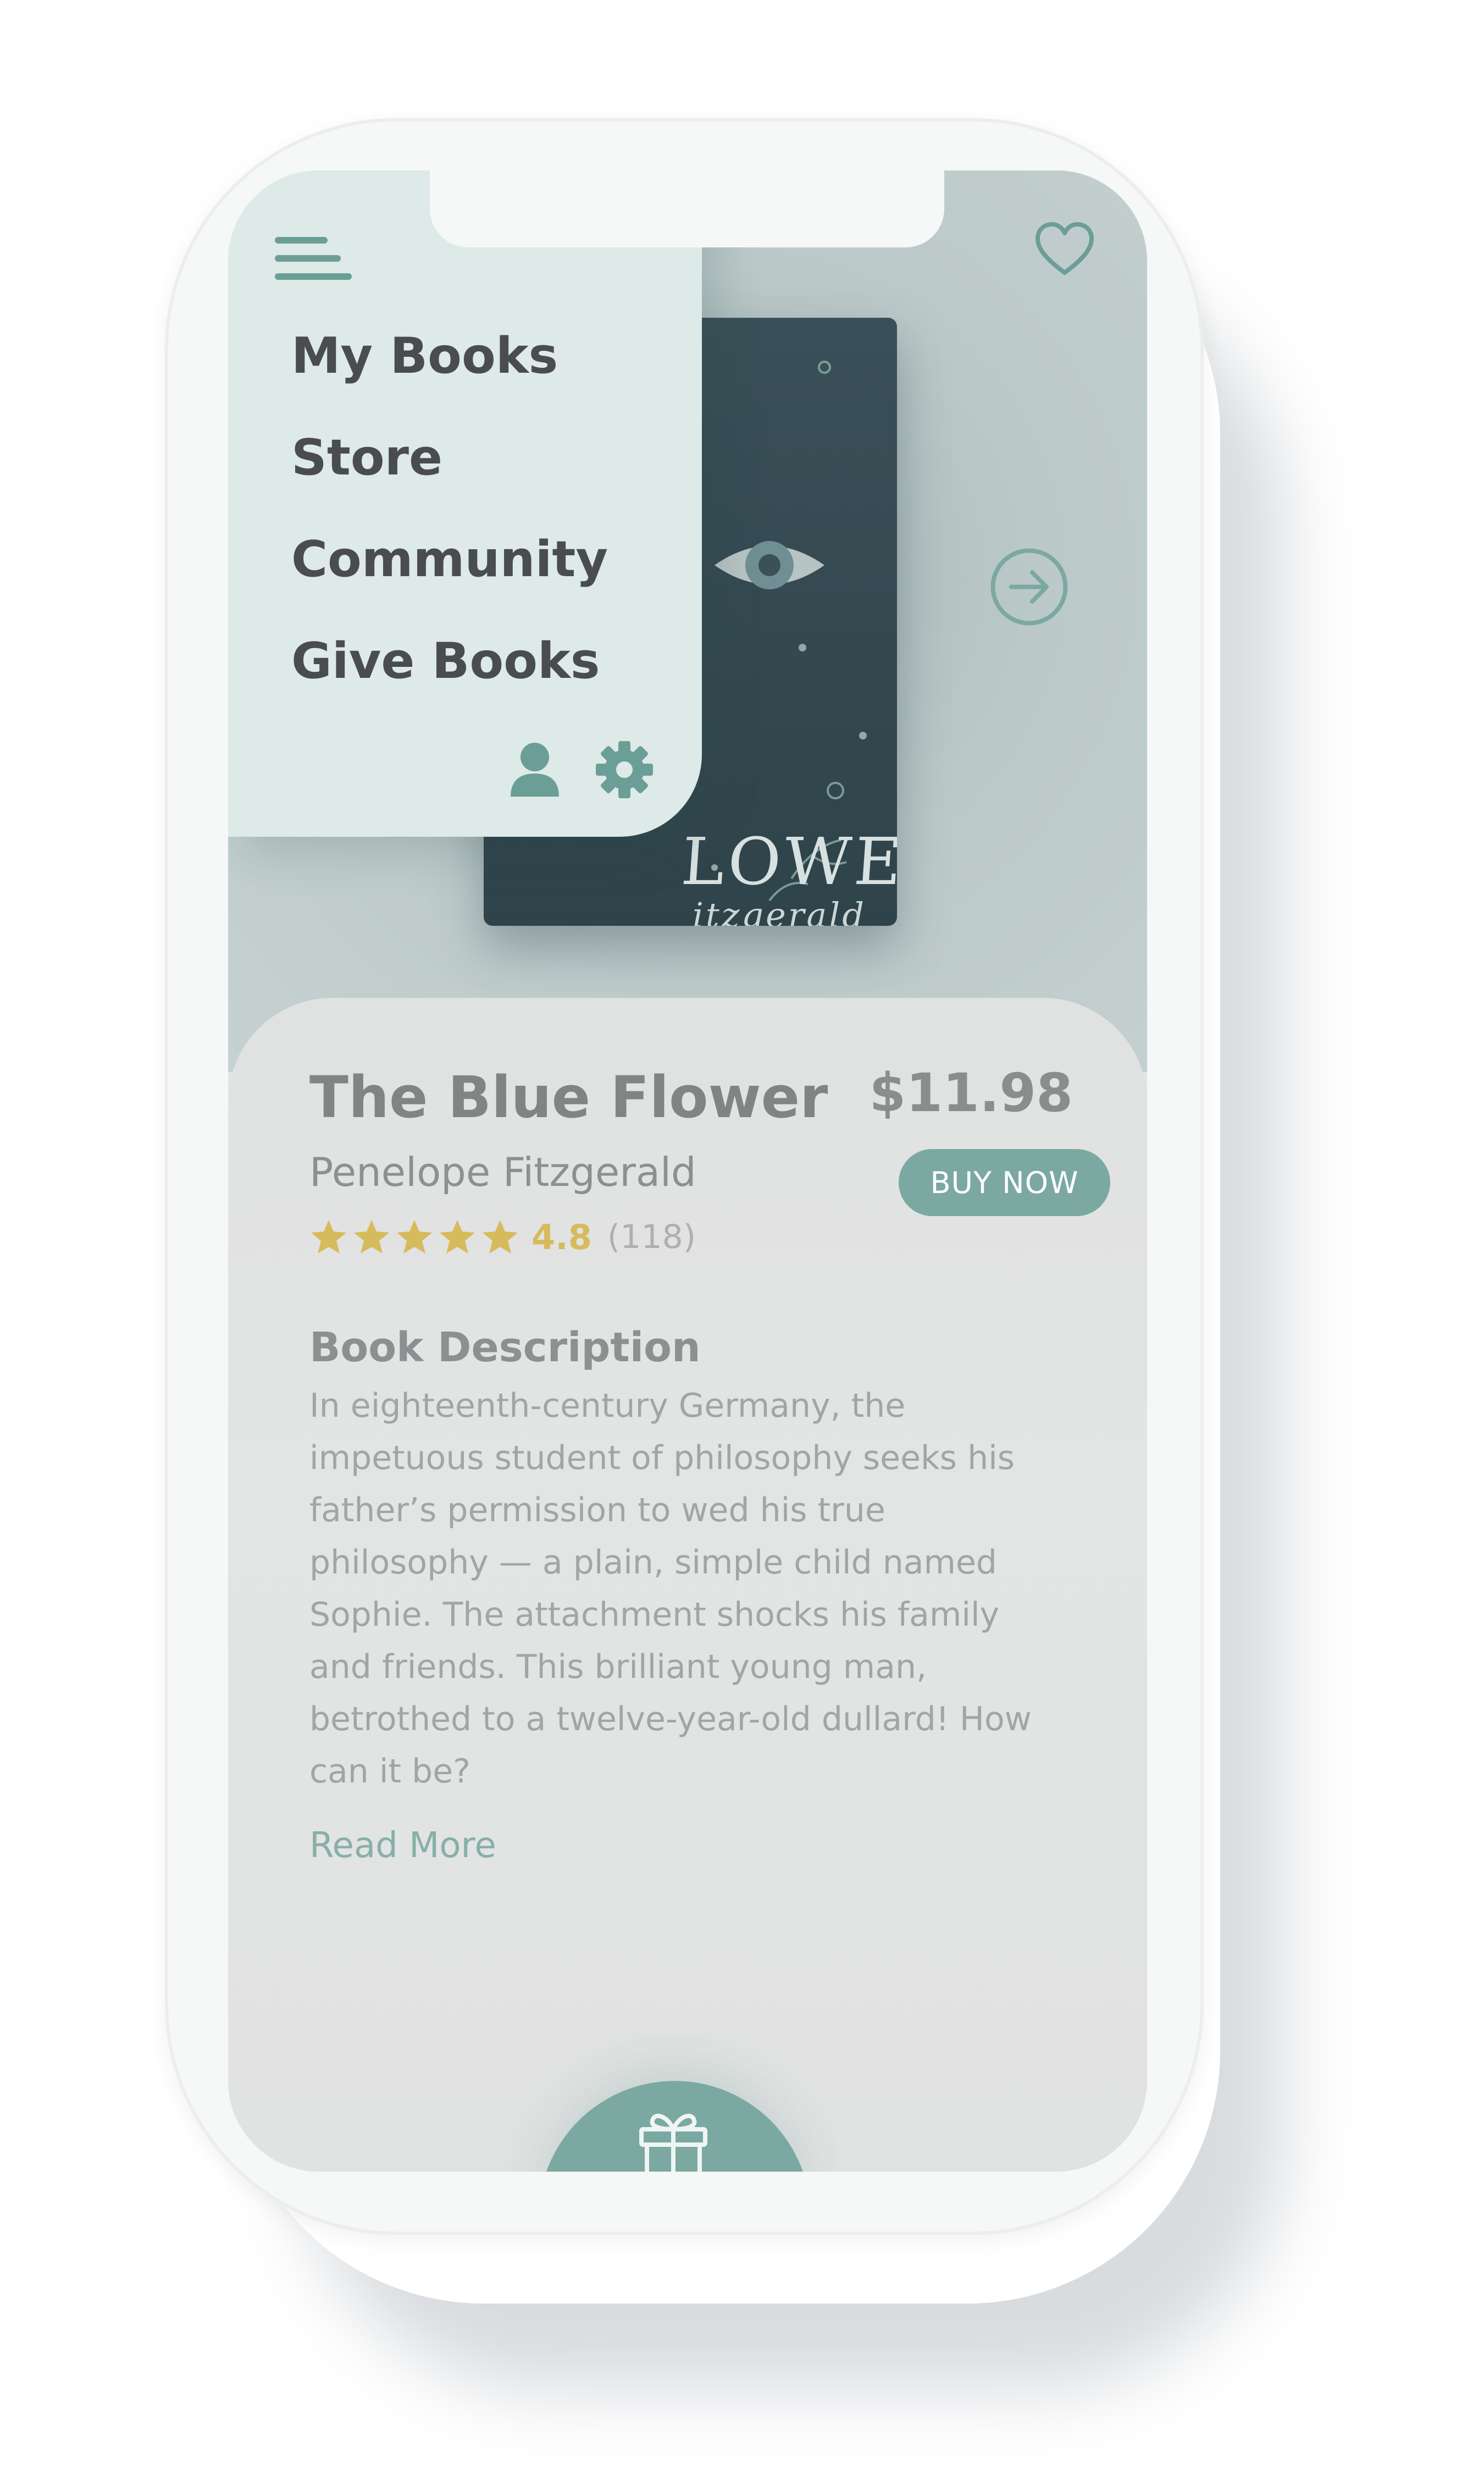 The height and width of the screenshot is (2474, 1484). Describe the element at coordinates (687, 208) in the screenshot. I see `device-notch` at that location.